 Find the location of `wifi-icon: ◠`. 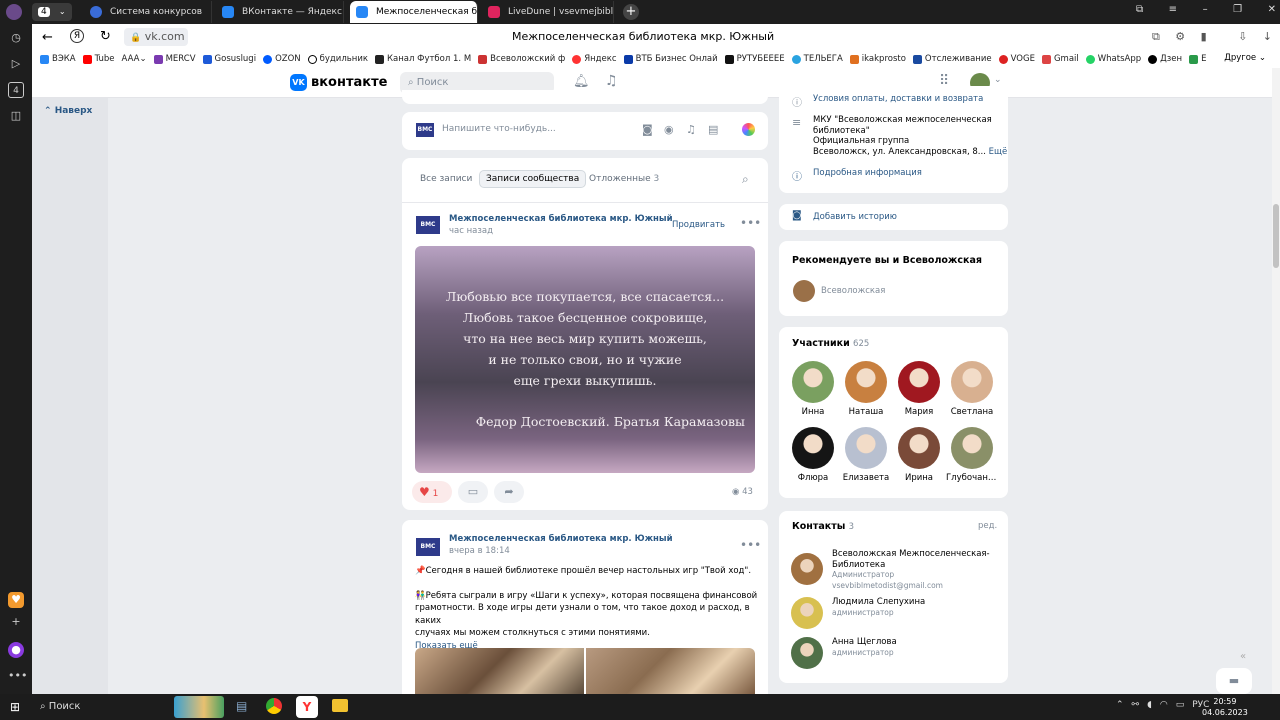

wifi-icon: ◠ is located at coordinates (1164, 705).